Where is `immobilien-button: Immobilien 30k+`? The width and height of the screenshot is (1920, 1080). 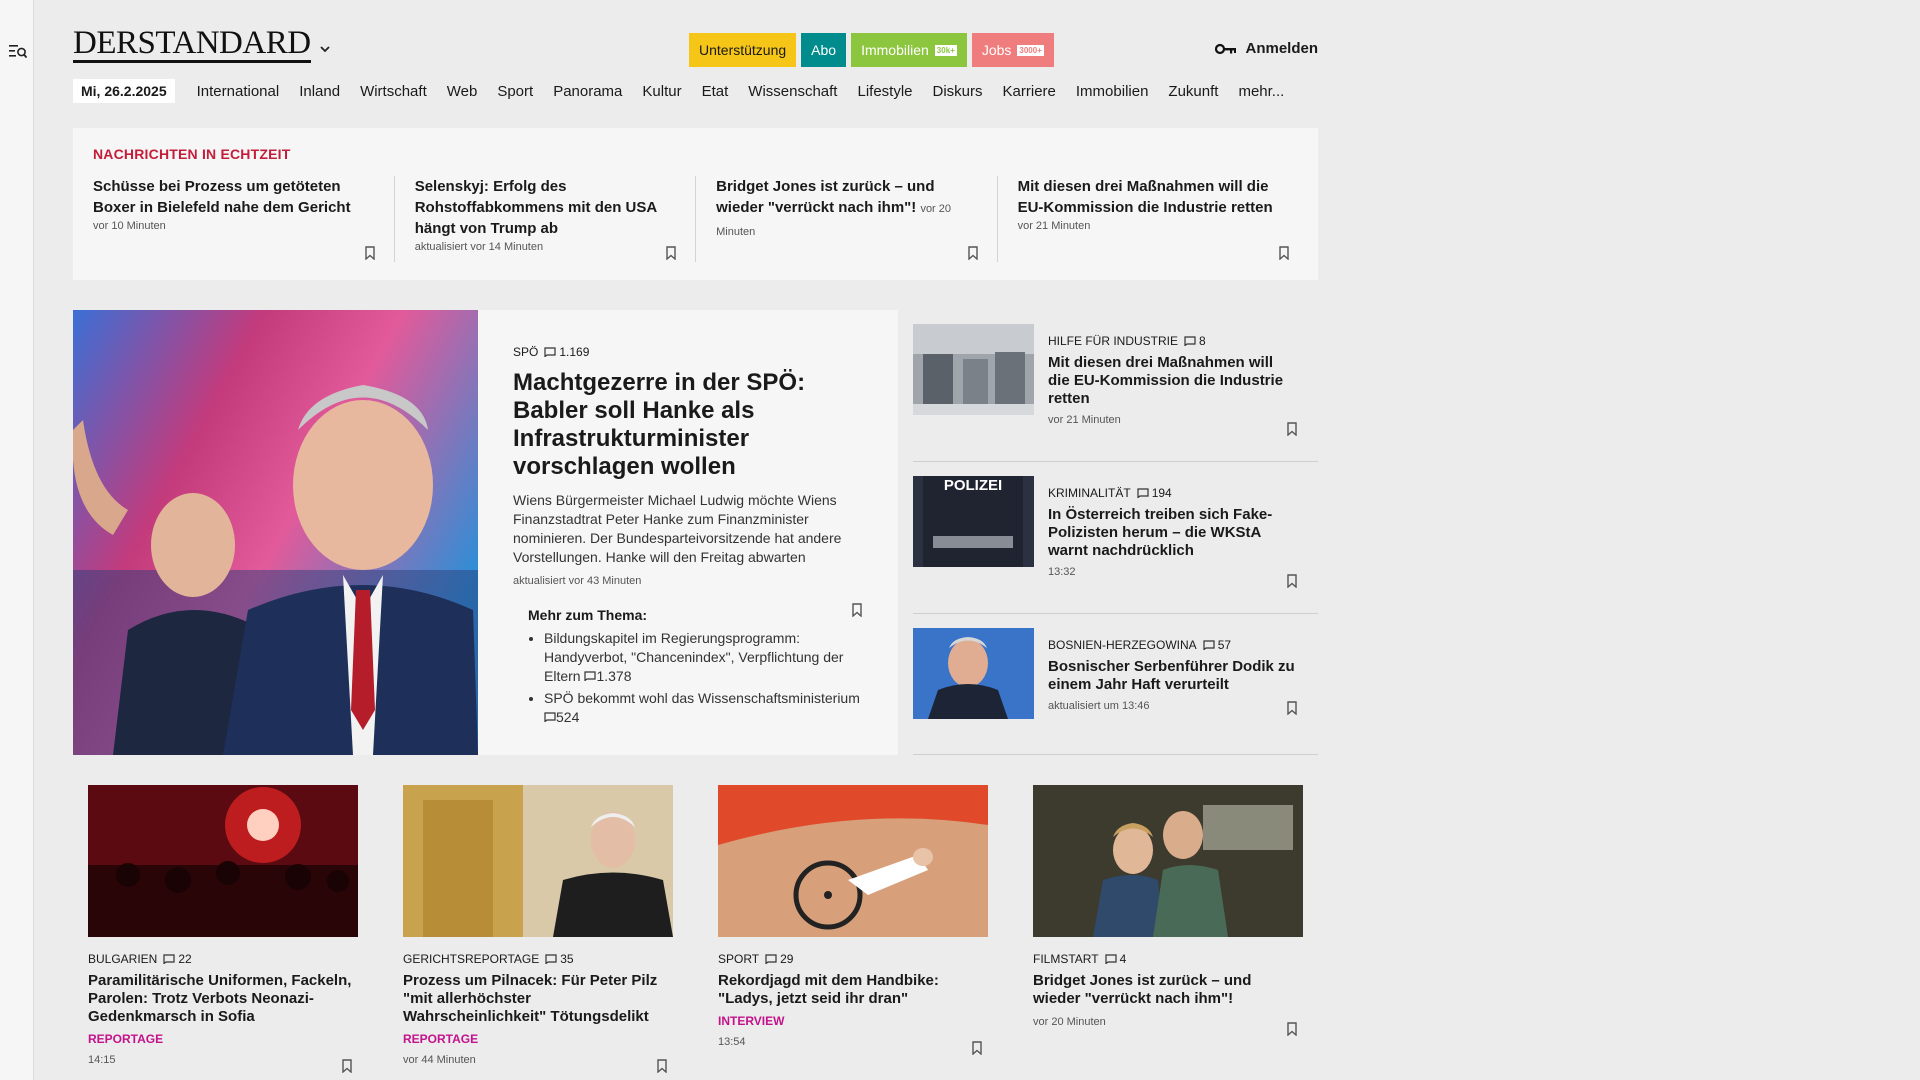 immobilien-button: Immobilien 30k+ is located at coordinates (909, 50).